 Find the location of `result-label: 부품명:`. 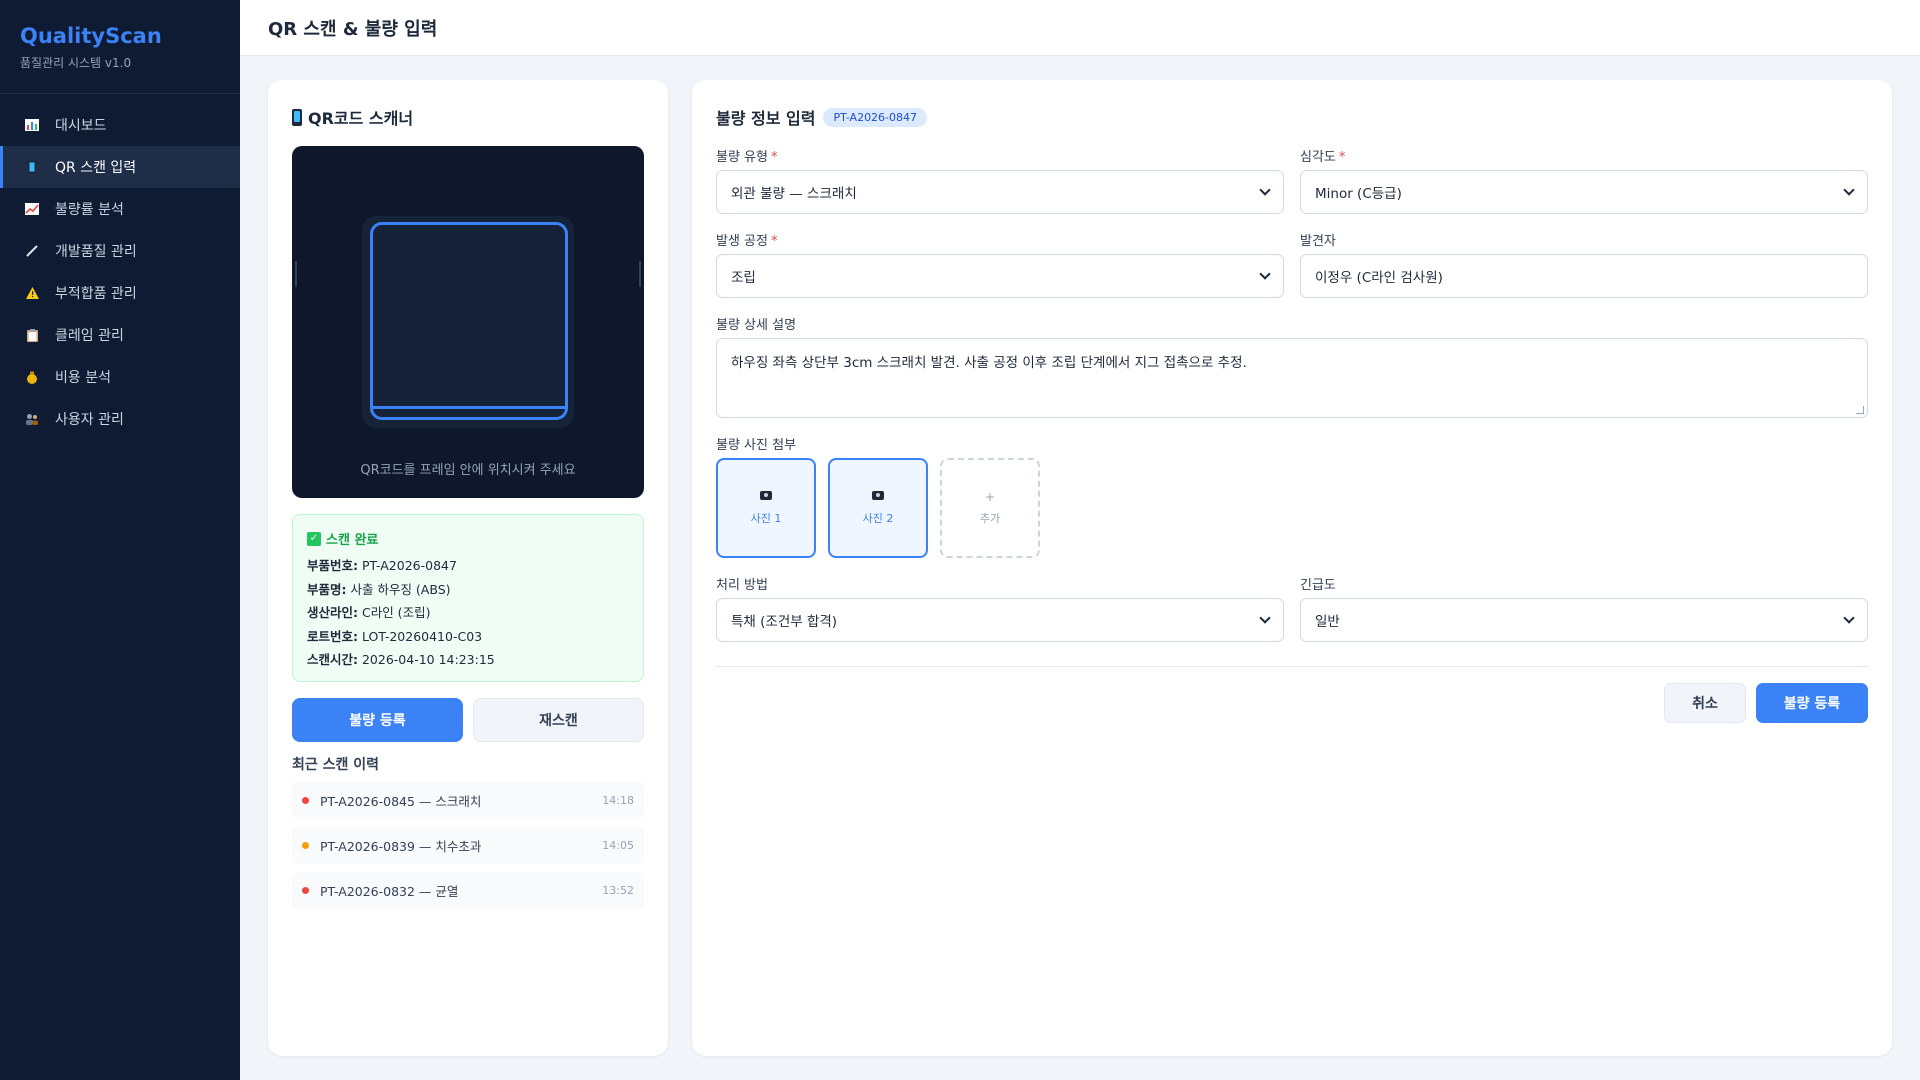

result-label: 부품명: is located at coordinates (327, 589).